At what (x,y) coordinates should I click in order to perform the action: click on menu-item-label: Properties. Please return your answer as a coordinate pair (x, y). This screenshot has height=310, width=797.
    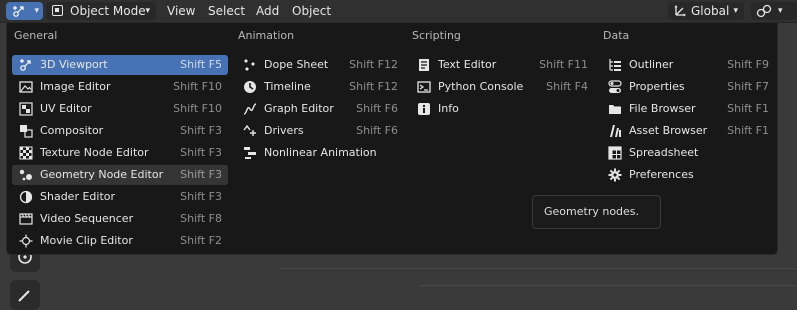
    Looking at the image, I should click on (657, 86).